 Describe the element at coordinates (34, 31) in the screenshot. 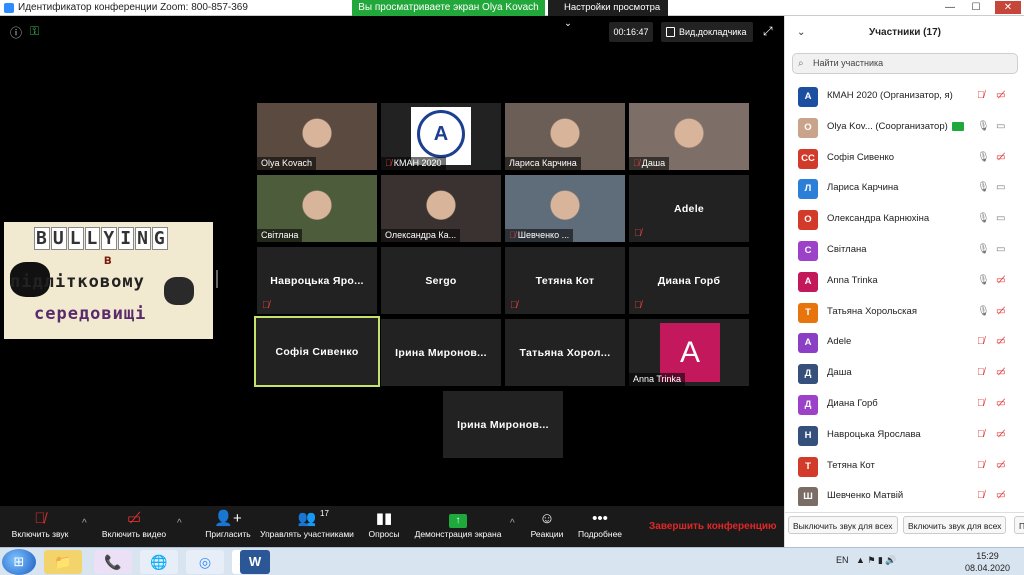

I see `lock-icon: ⚿` at that location.